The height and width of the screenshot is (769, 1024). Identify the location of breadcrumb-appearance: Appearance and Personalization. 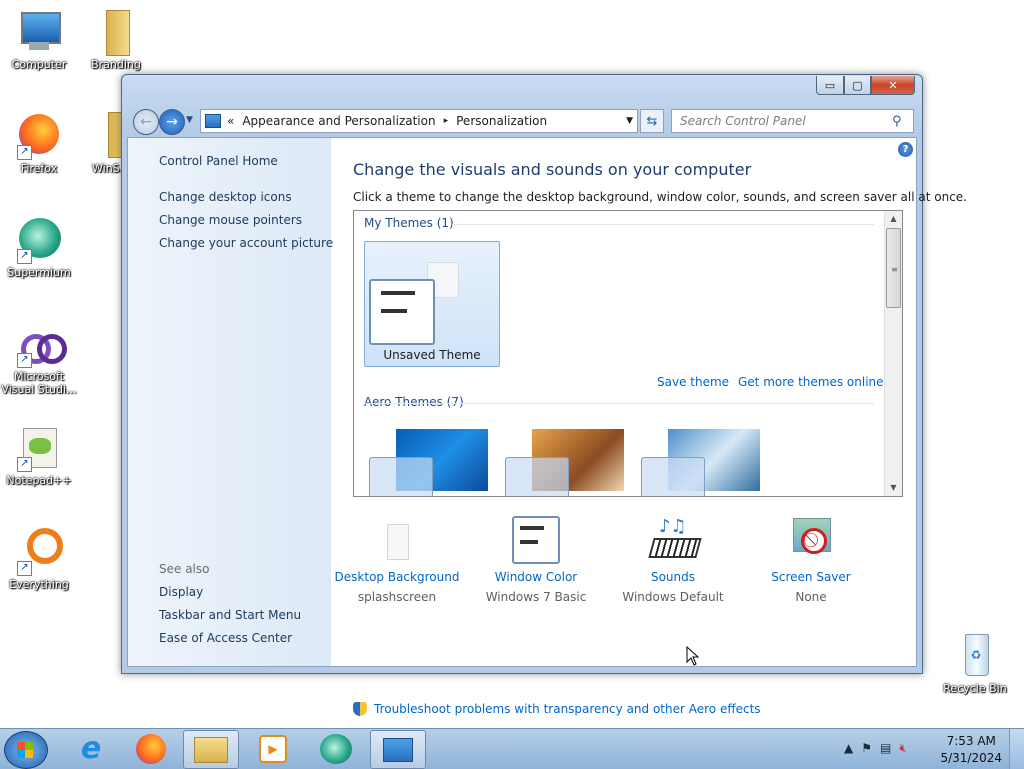
(338, 121).